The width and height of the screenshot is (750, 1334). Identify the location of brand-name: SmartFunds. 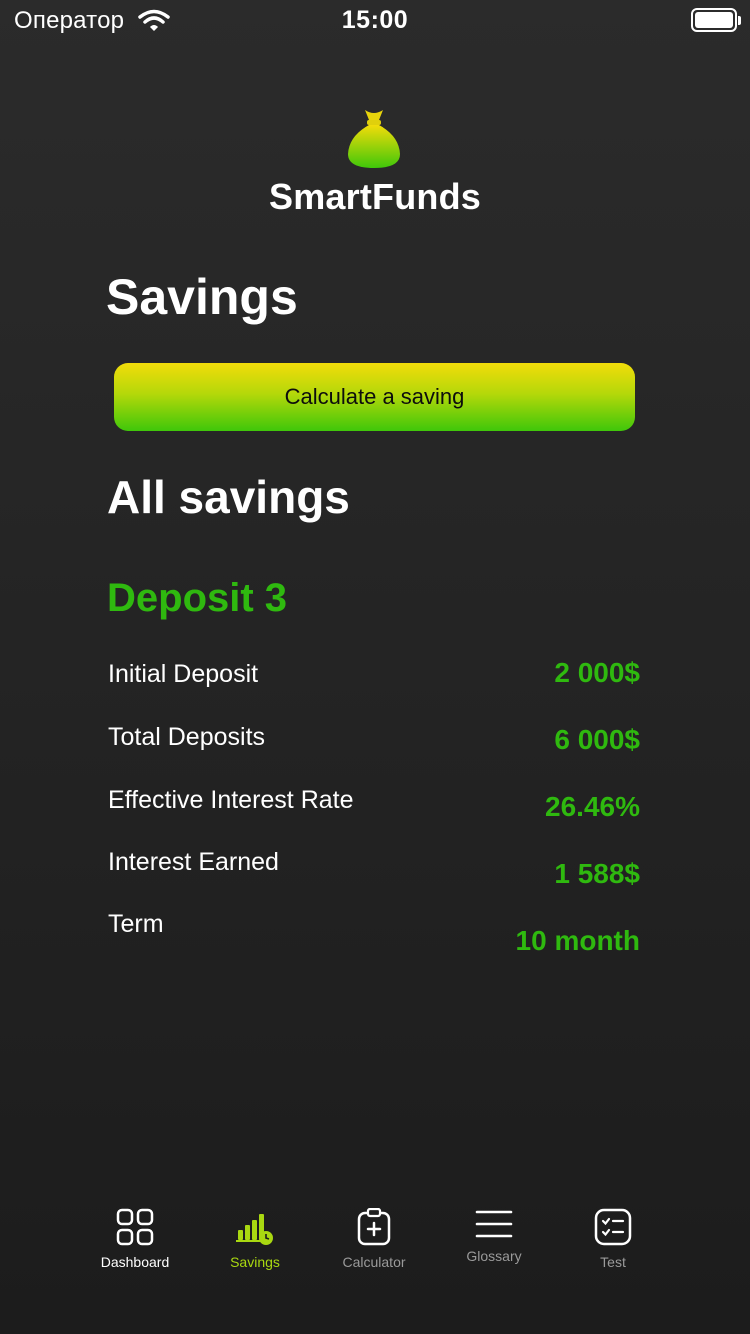
(375, 196).